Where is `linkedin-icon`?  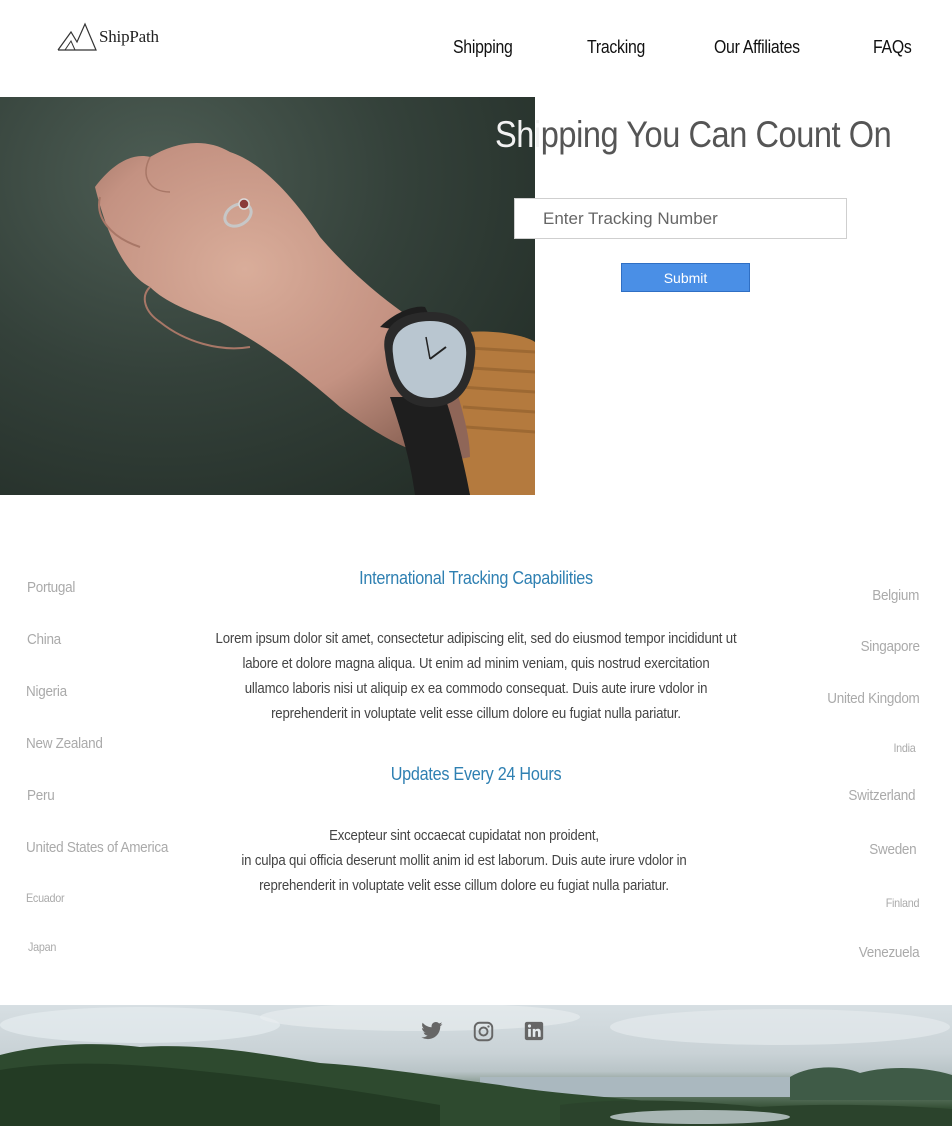 linkedin-icon is located at coordinates (534, 1031).